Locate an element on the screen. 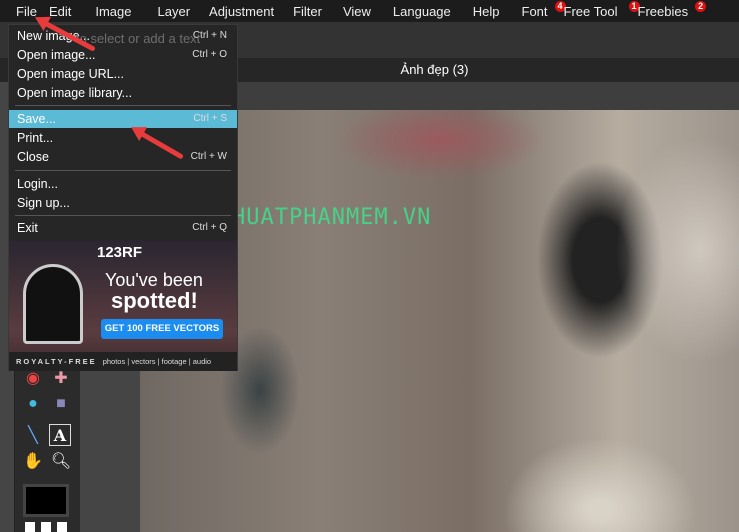 Image resolution: width=739 pixels, height=532 pixels. menu-edit: Edit is located at coordinates (72, 11).